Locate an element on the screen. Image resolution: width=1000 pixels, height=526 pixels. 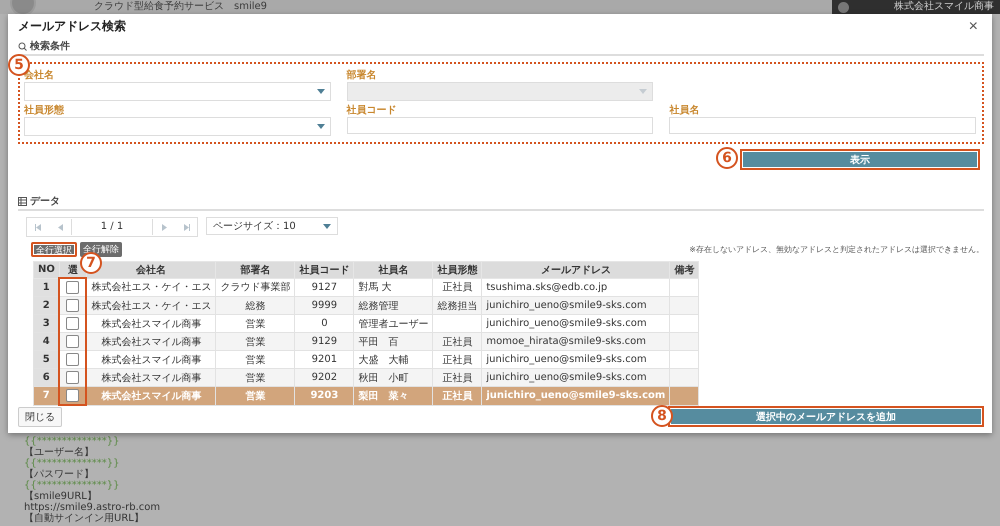
table-cell: 9201 is located at coordinates (324, 359).